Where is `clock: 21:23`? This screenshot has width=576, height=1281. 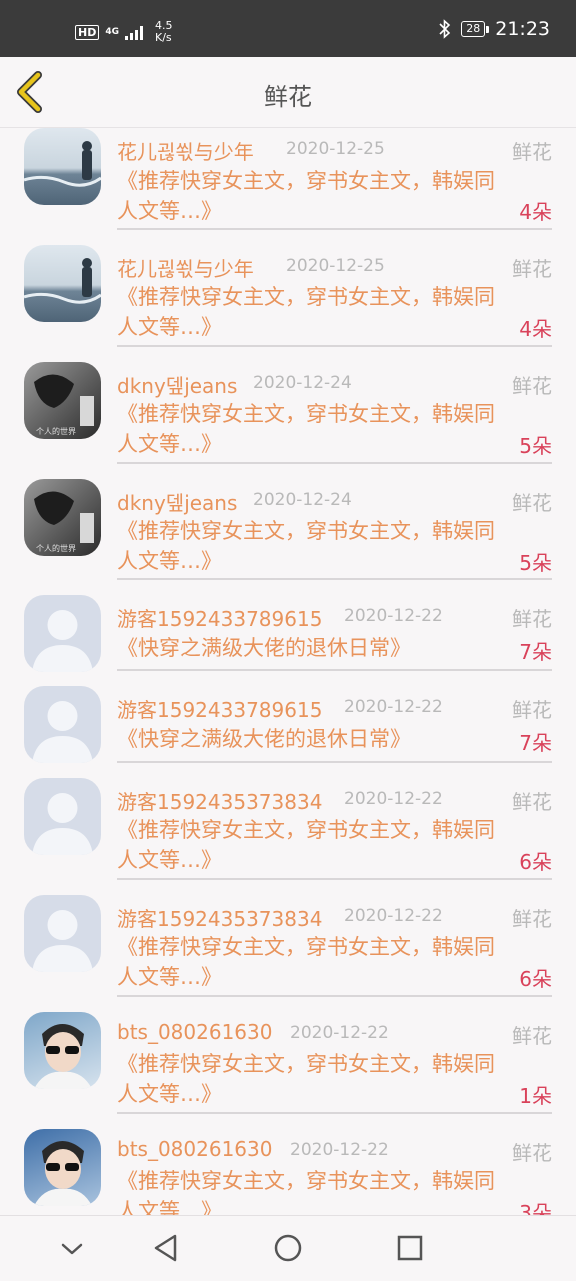
clock: 21:23 is located at coordinates (522, 29).